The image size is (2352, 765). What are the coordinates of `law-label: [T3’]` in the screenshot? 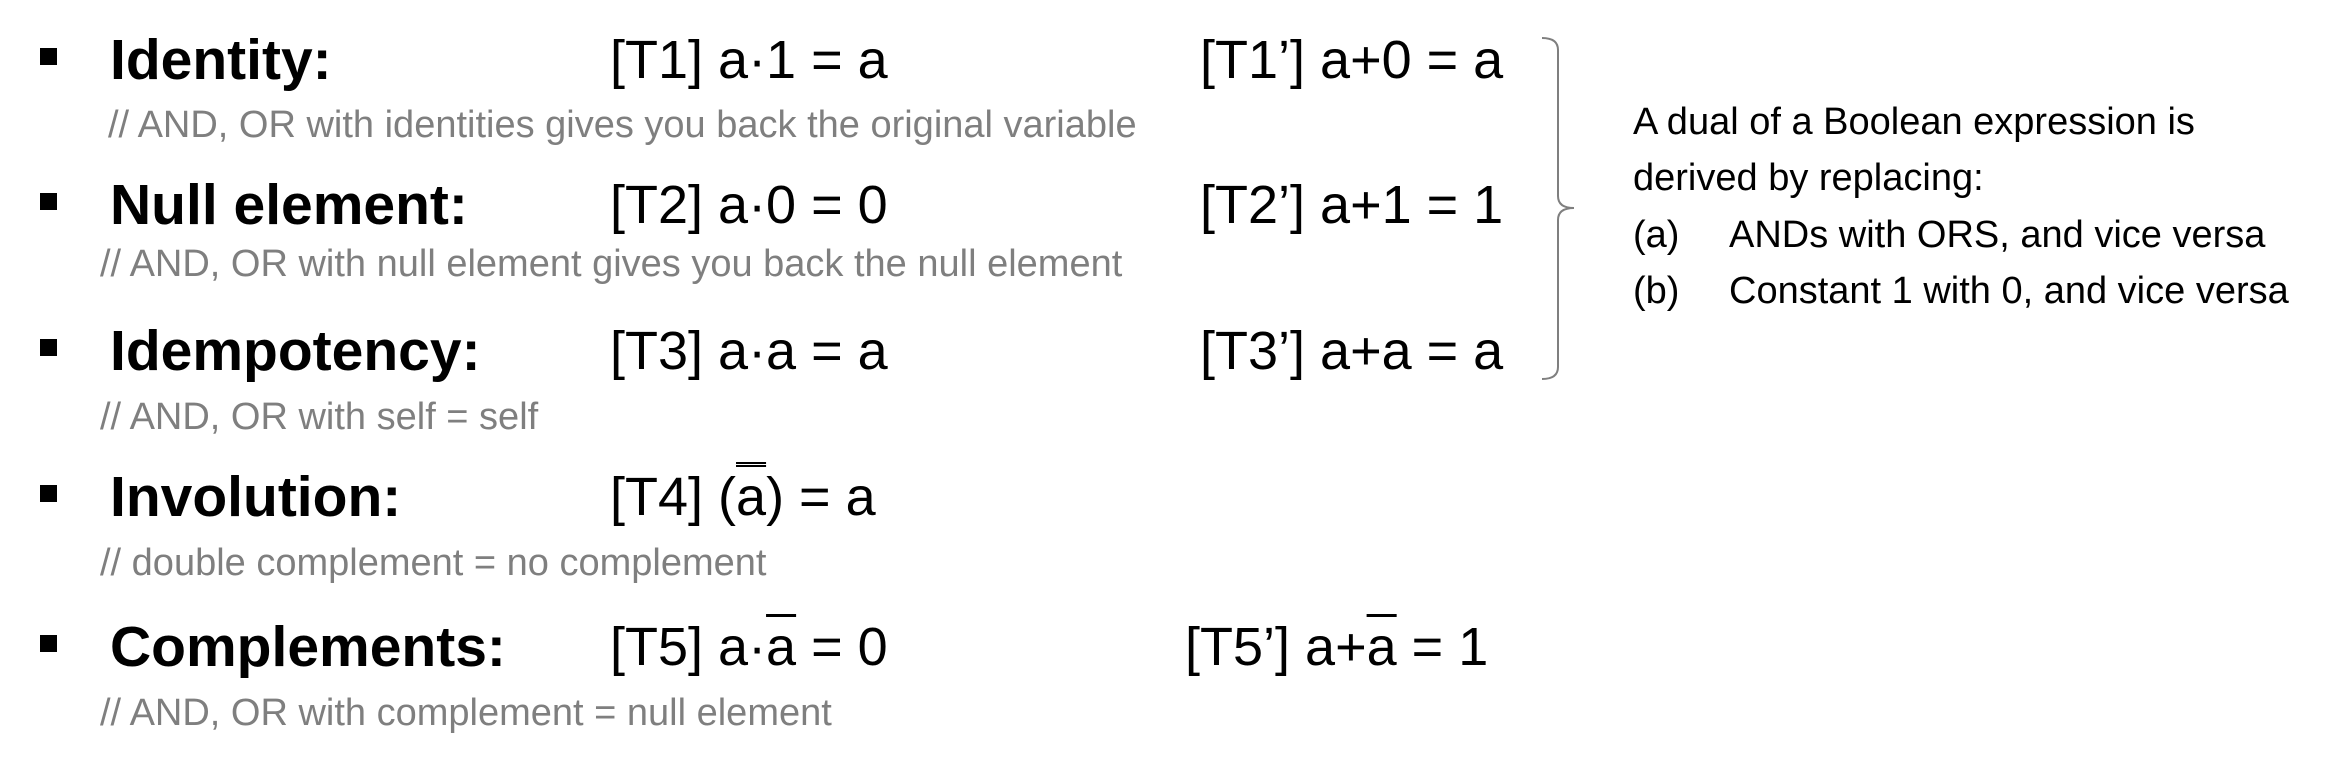 It's located at (1260, 351).